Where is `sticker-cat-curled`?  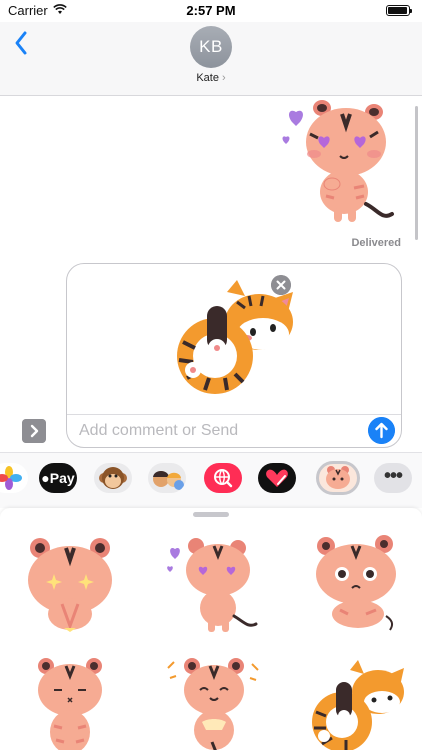 sticker-cat-curled is located at coordinates (358, 703).